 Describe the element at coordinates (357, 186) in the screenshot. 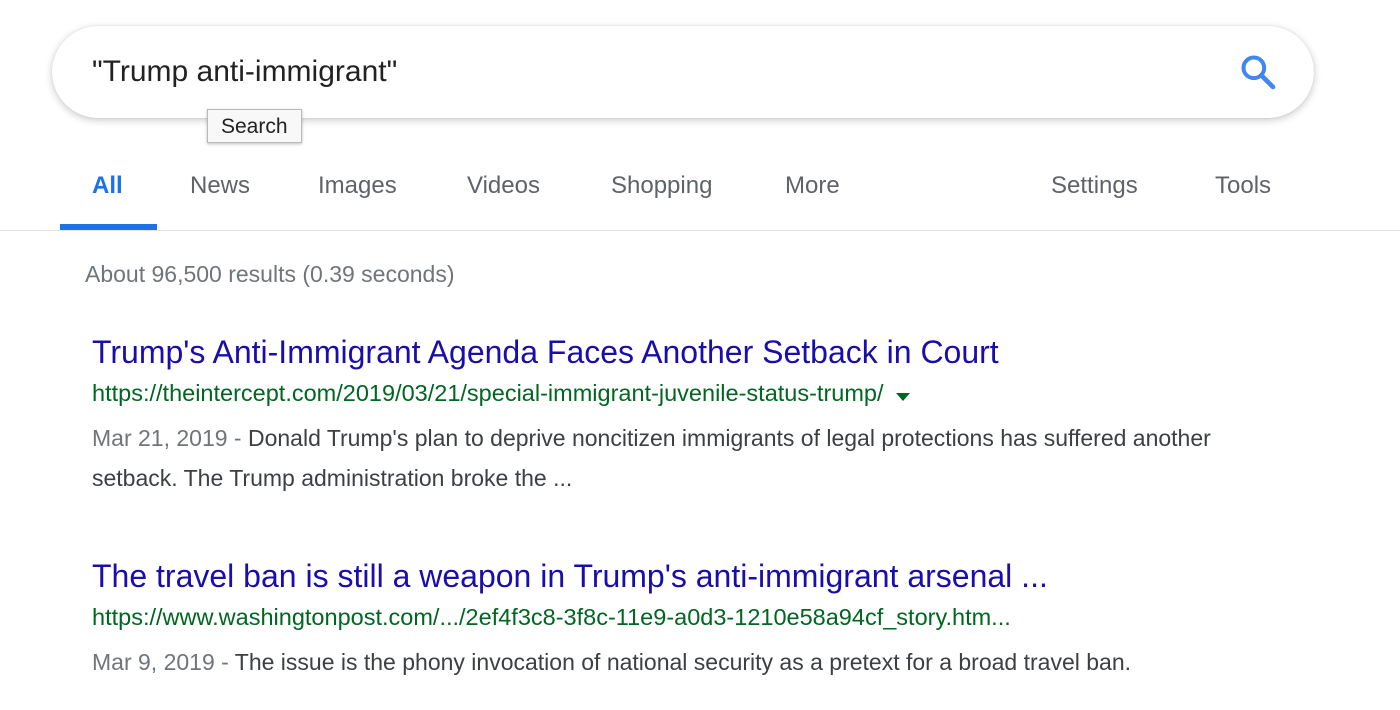

I see `tab-images: Images` at that location.